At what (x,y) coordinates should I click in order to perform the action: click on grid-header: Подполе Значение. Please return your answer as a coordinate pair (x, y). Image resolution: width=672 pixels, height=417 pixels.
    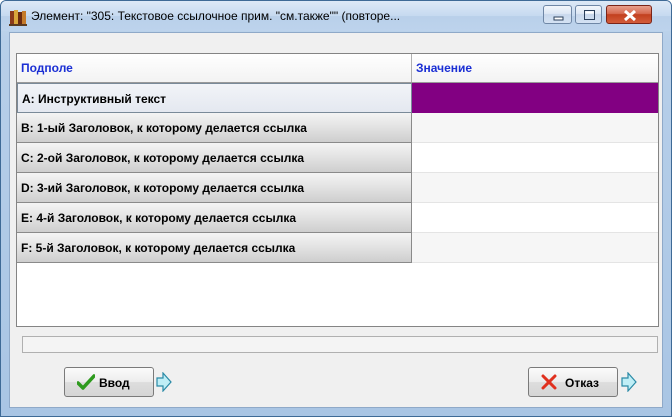
    Looking at the image, I should click on (337, 68).